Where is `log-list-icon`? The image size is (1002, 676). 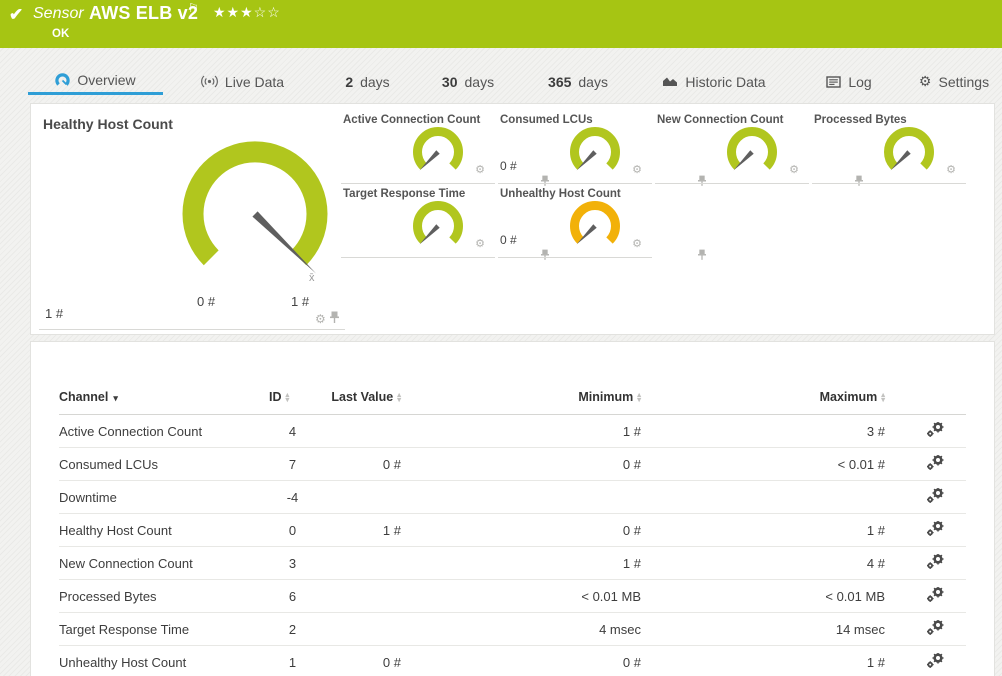 log-list-icon is located at coordinates (834, 81).